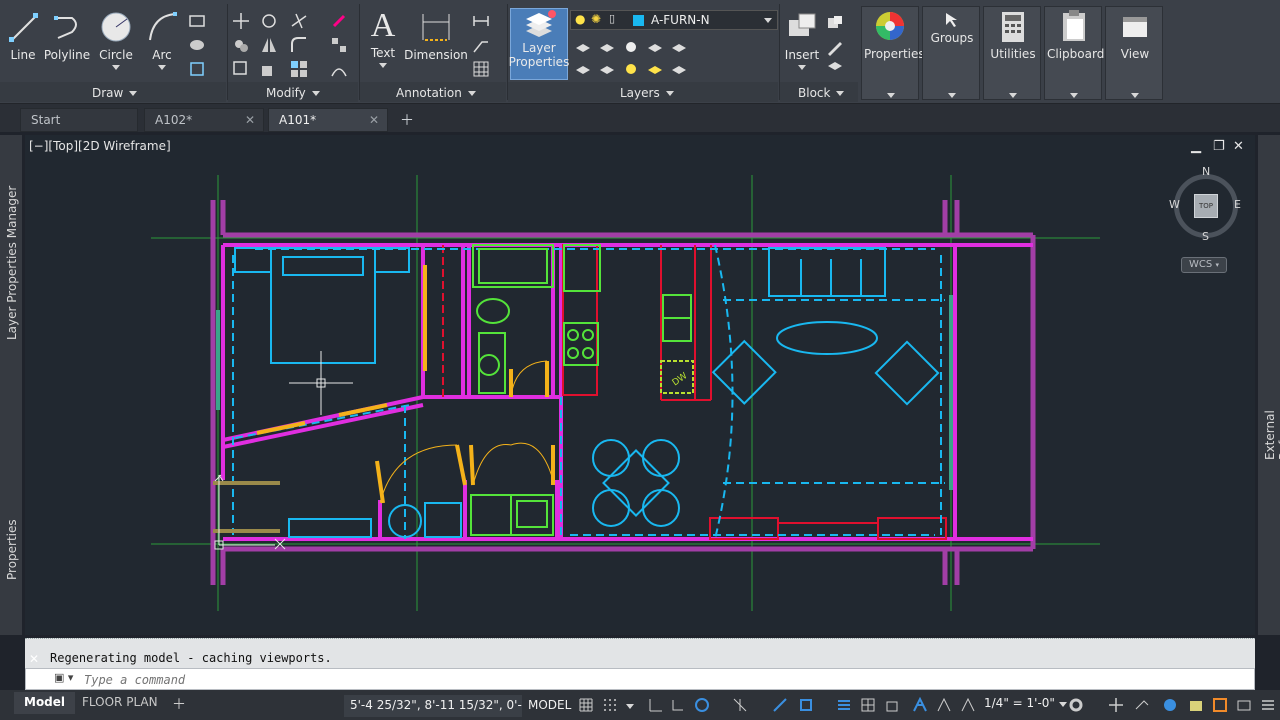 This screenshot has width=1280, height=720. What do you see at coordinates (1142, 705) in the screenshot?
I see `units-icon` at bounding box center [1142, 705].